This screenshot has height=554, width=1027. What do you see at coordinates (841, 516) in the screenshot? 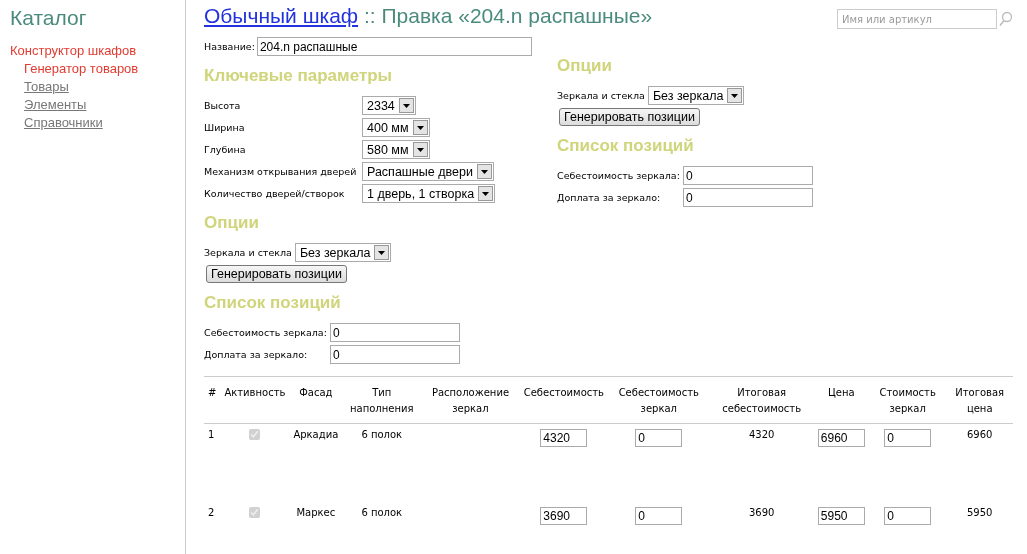
I see `input-field: 5950` at bounding box center [841, 516].